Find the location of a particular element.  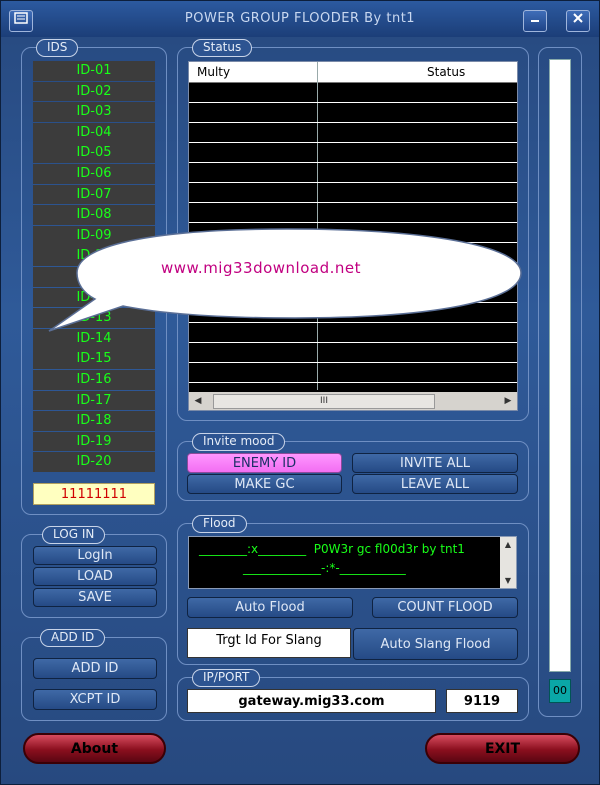

ids-legend: IDS is located at coordinates (57, 48).